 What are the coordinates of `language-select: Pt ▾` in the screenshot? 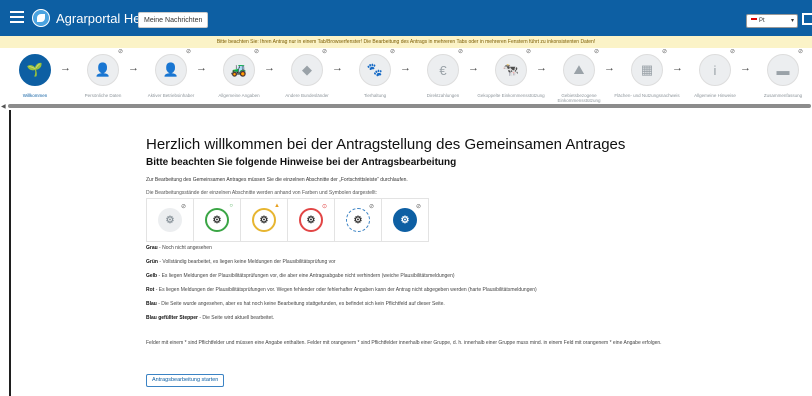 It's located at (772, 21).